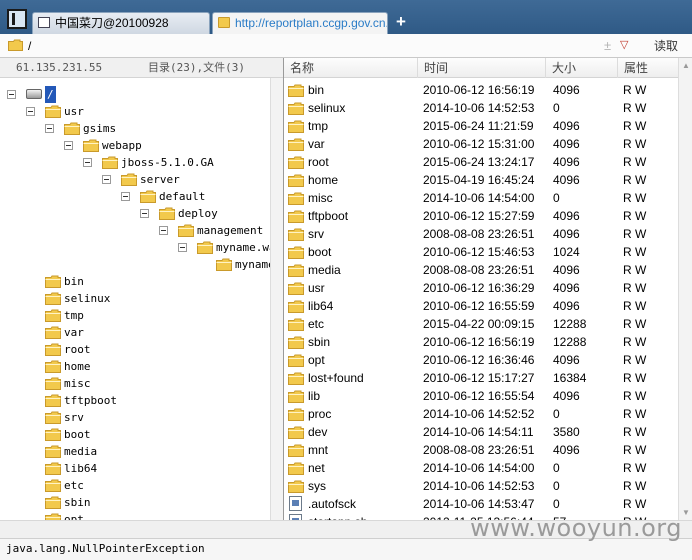 Image resolution: width=692 pixels, height=560 pixels. I want to click on tree-label: default, so click(182, 196).